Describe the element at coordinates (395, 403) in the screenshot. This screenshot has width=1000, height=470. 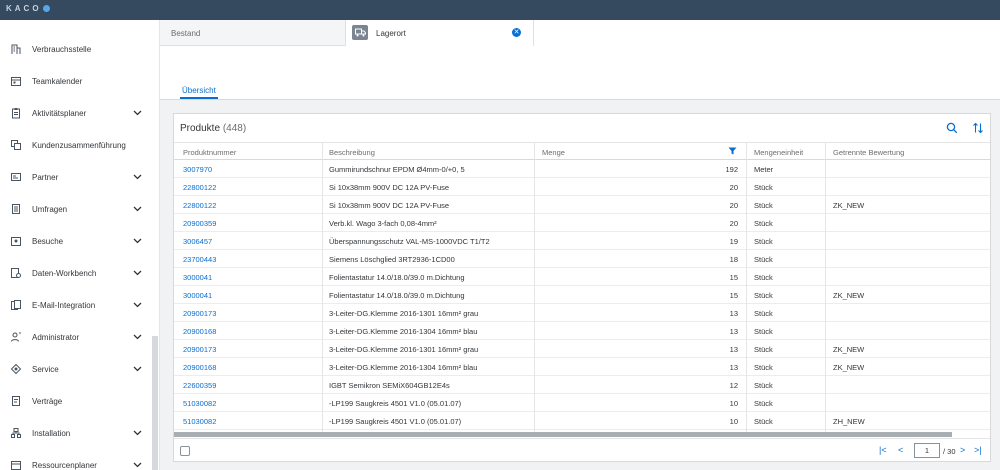
I see `product-description: -LP199 Saugkreis 4501 V1.0 (05.01.07)` at that location.